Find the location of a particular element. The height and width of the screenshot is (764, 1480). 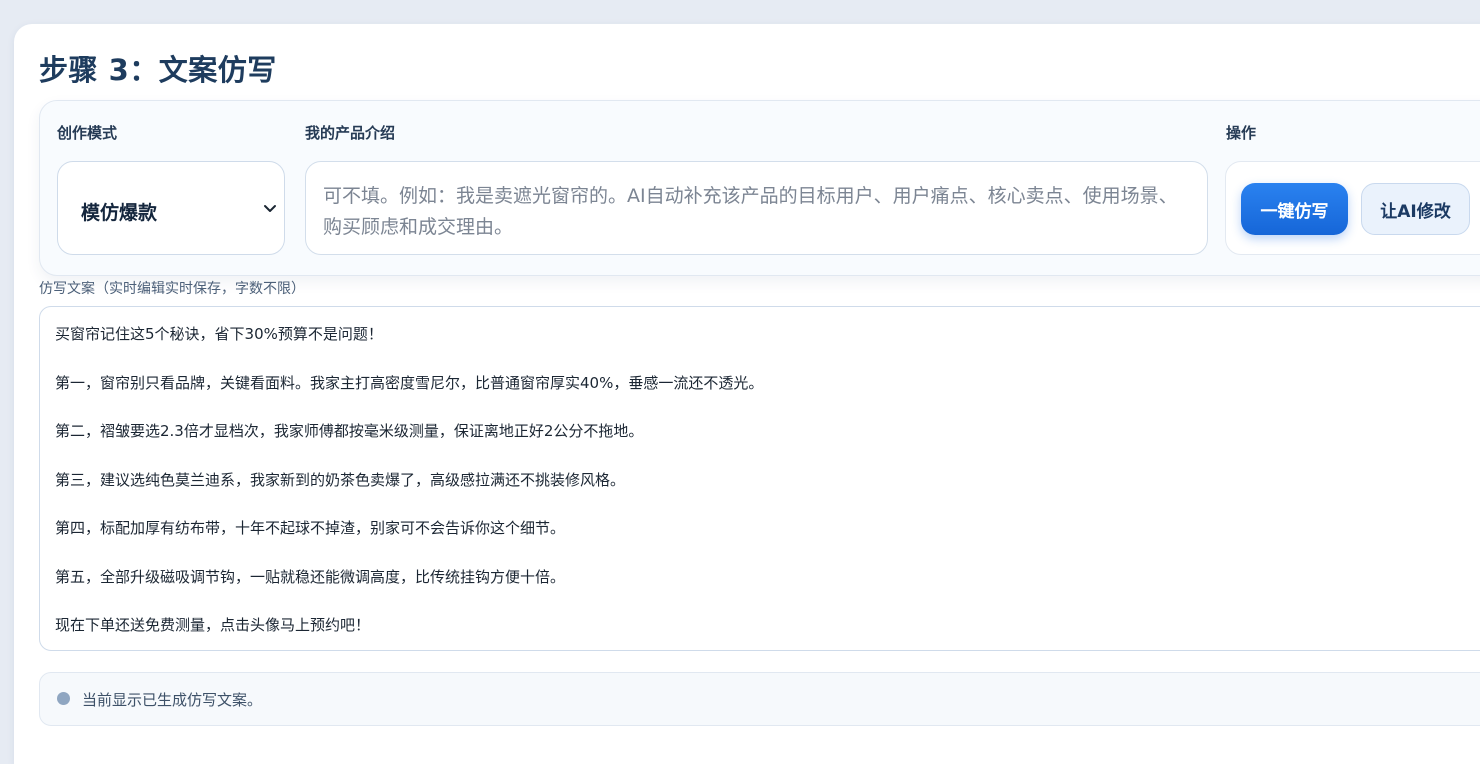

copy-line: 买窗帘记住这5个秘诀，省下30%预算不是问题！ is located at coordinates (219, 334).